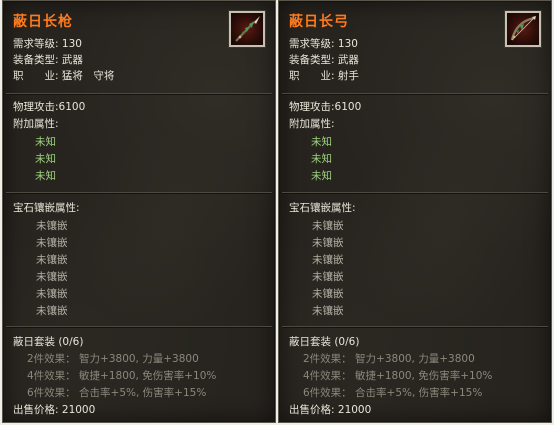  Describe the element at coordinates (247, 29) in the screenshot. I see `spear-icon` at that location.